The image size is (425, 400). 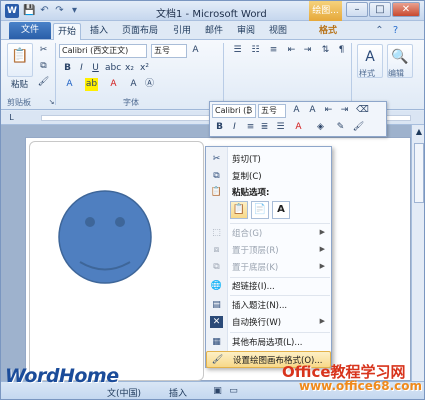 I want to click on text-effects-icon: A, so click(x=69, y=84).